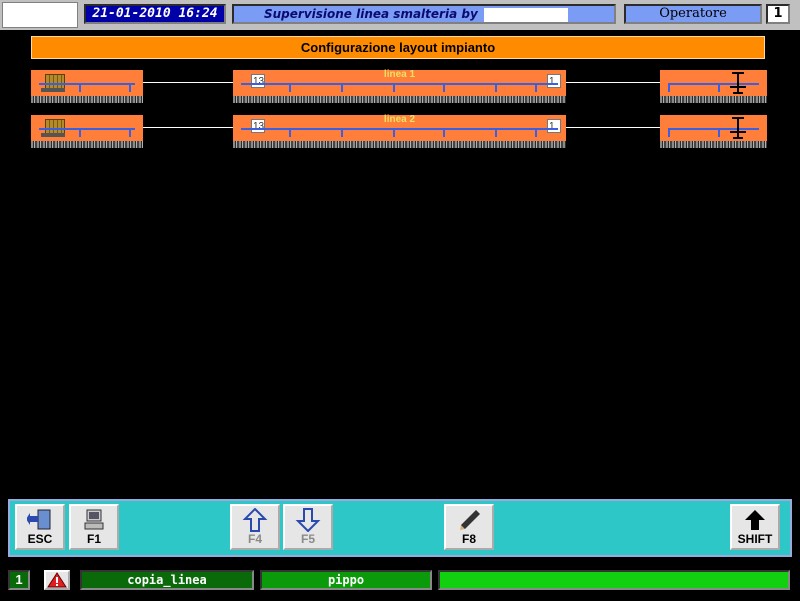  I want to click on f4-button: F4, so click(255, 527).